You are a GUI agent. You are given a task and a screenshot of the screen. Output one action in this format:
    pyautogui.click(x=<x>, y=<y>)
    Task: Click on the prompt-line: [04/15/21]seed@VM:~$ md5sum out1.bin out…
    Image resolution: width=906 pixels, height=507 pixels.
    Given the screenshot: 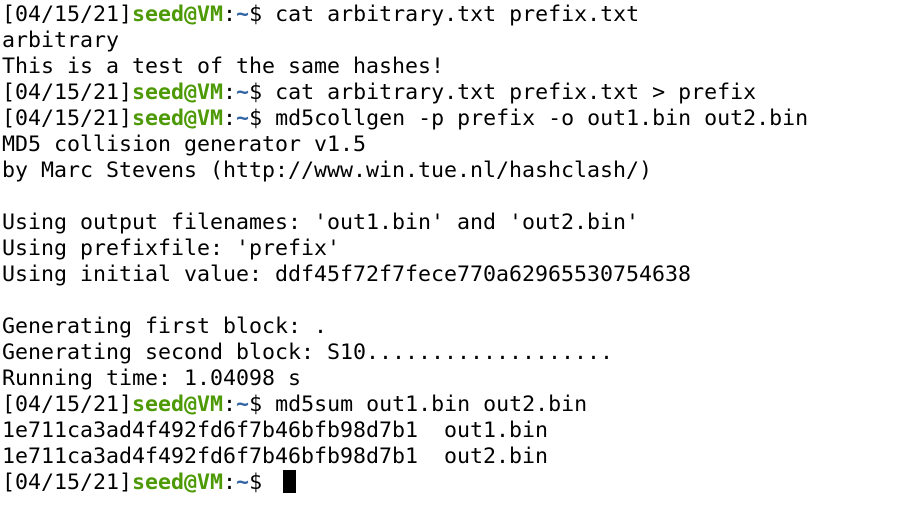 What is the action you would take?
    pyautogui.click(x=452, y=405)
    